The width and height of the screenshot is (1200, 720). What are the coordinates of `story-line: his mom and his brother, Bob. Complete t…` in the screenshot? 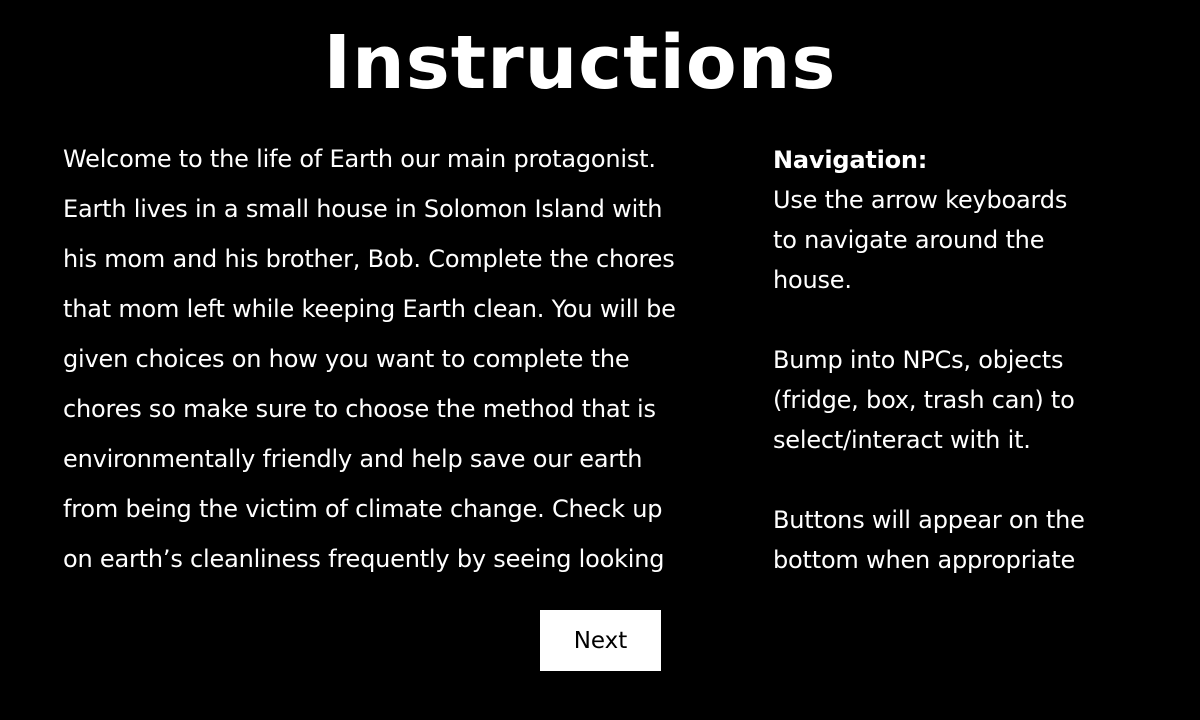 It's located at (369, 259).